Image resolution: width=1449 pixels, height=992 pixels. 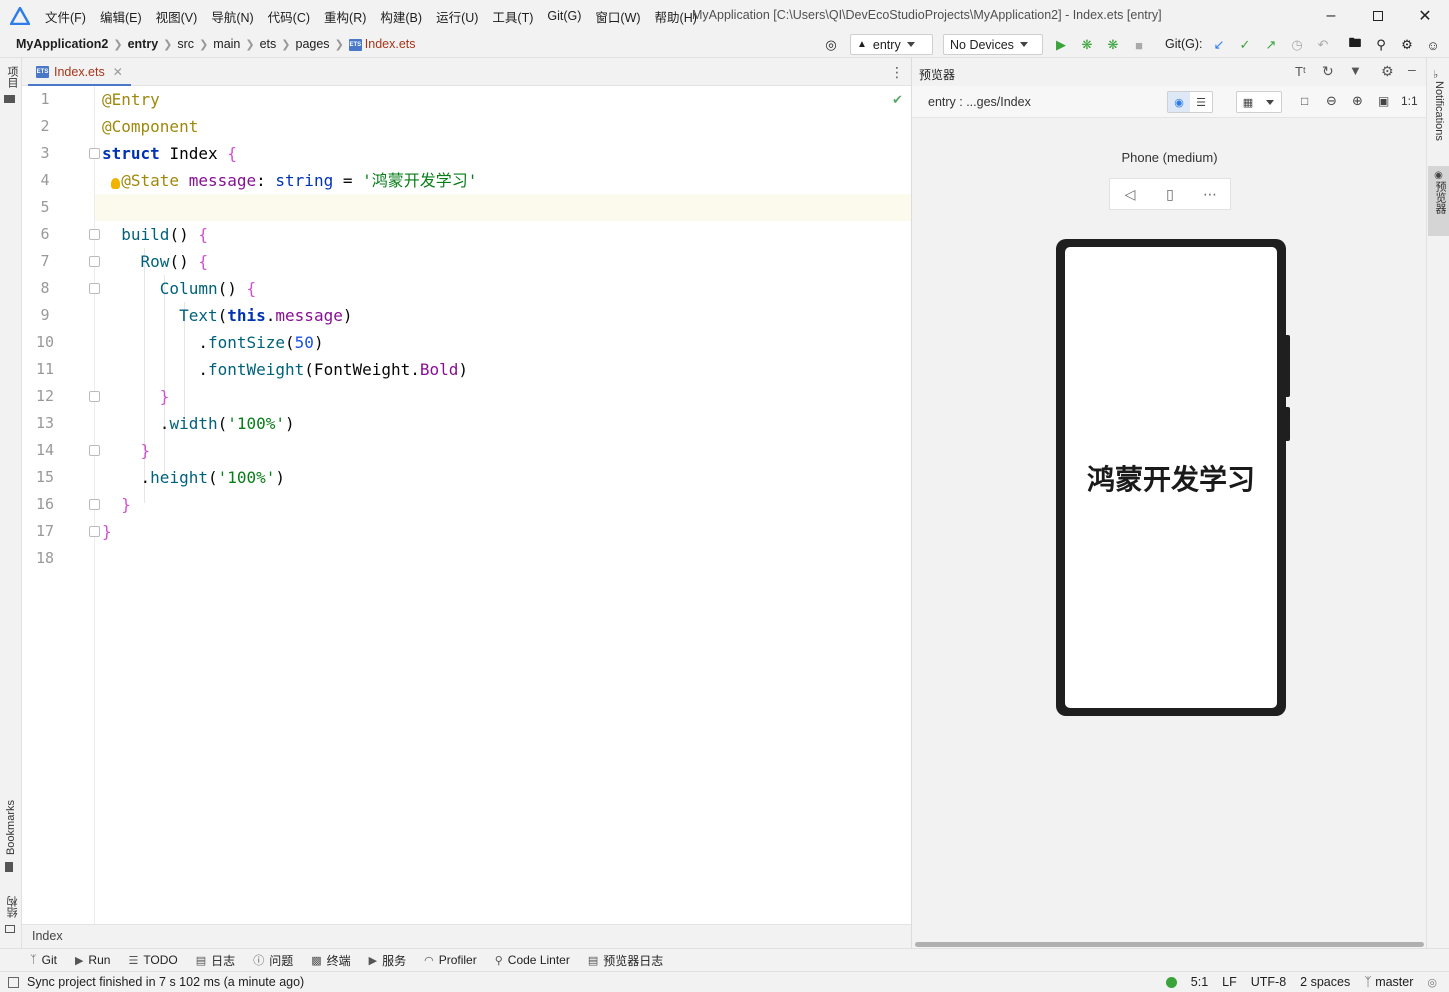 What do you see at coordinates (382, 44) in the screenshot?
I see `breadcrumb-file: ETS Index.ets` at bounding box center [382, 44].